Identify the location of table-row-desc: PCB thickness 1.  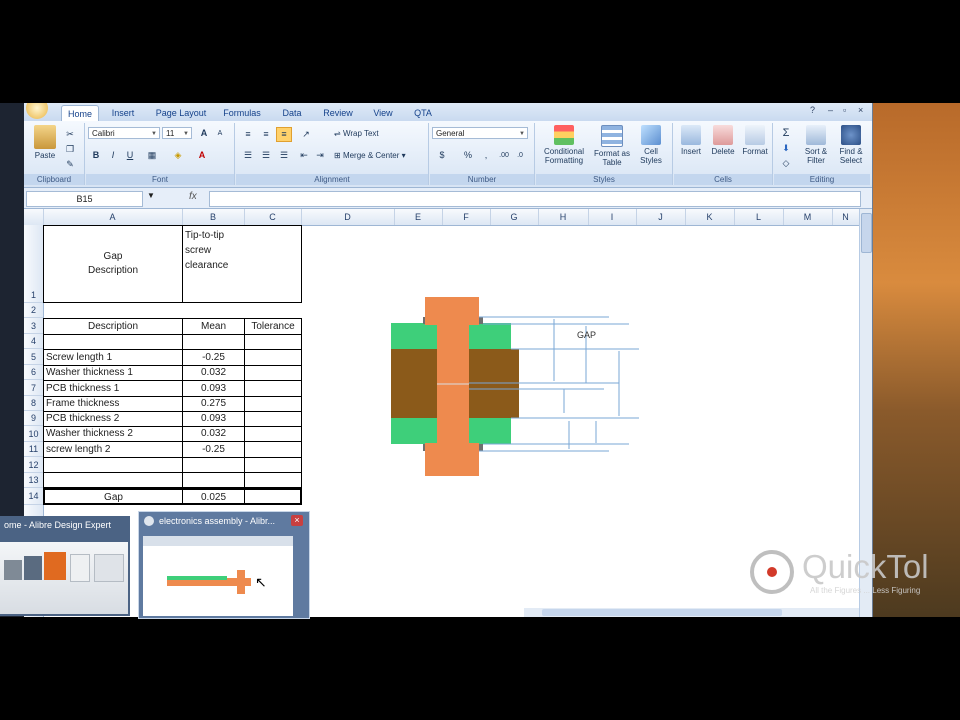
(113, 389).